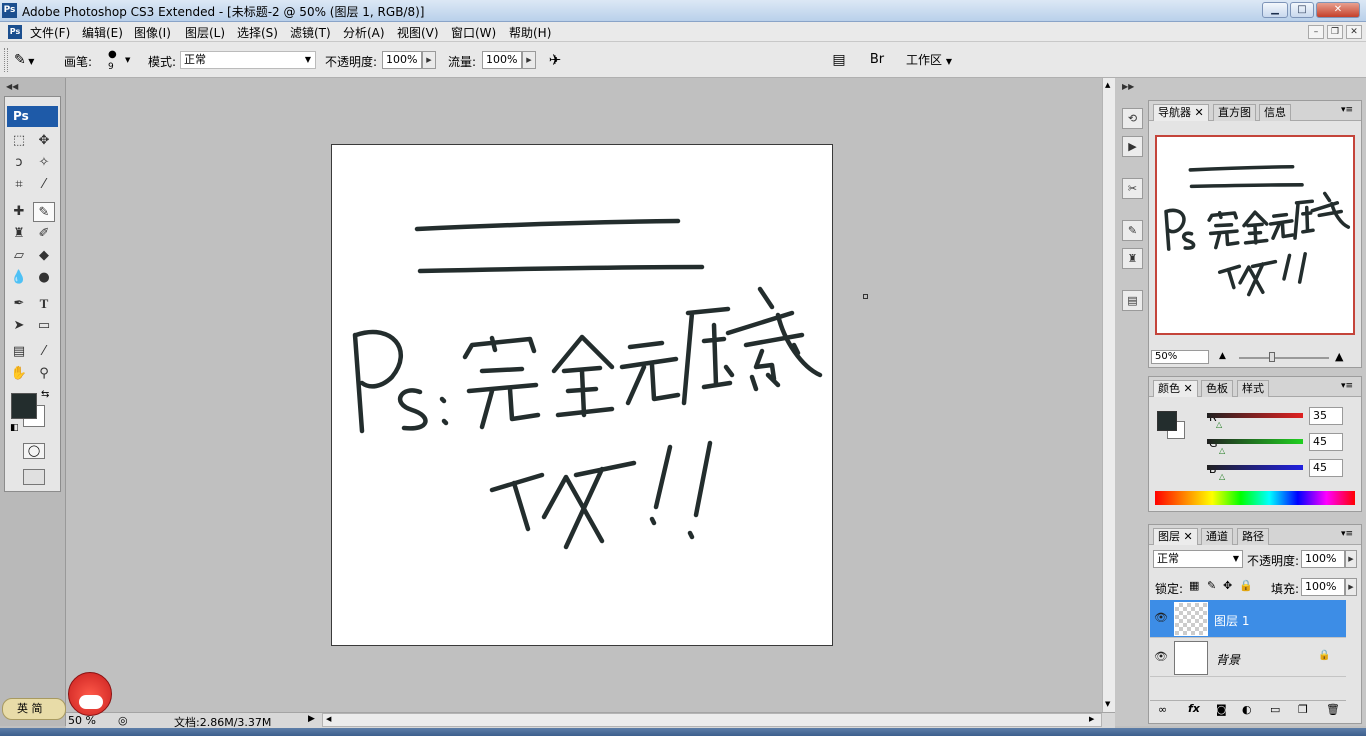 The width and height of the screenshot is (1366, 736). What do you see at coordinates (44, 278) in the screenshot?
I see `dodge-tool-icon: ●` at bounding box center [44, 278].